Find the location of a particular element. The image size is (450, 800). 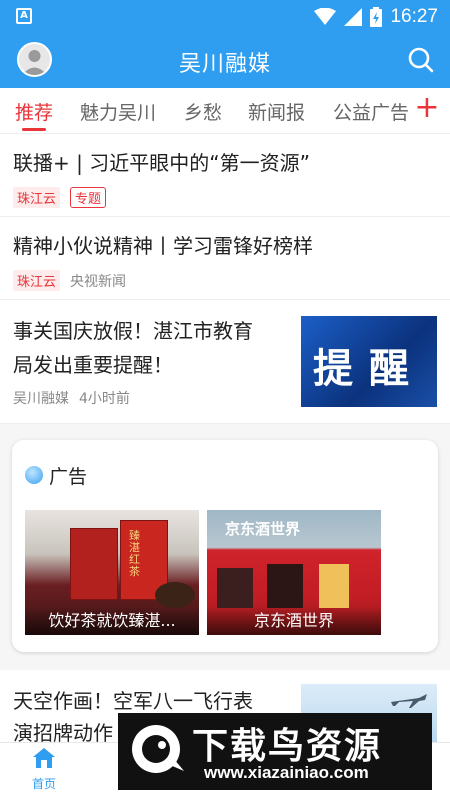

news-title: 事关国庆放假！湛江市教育 is located at coordinates (133, 331).